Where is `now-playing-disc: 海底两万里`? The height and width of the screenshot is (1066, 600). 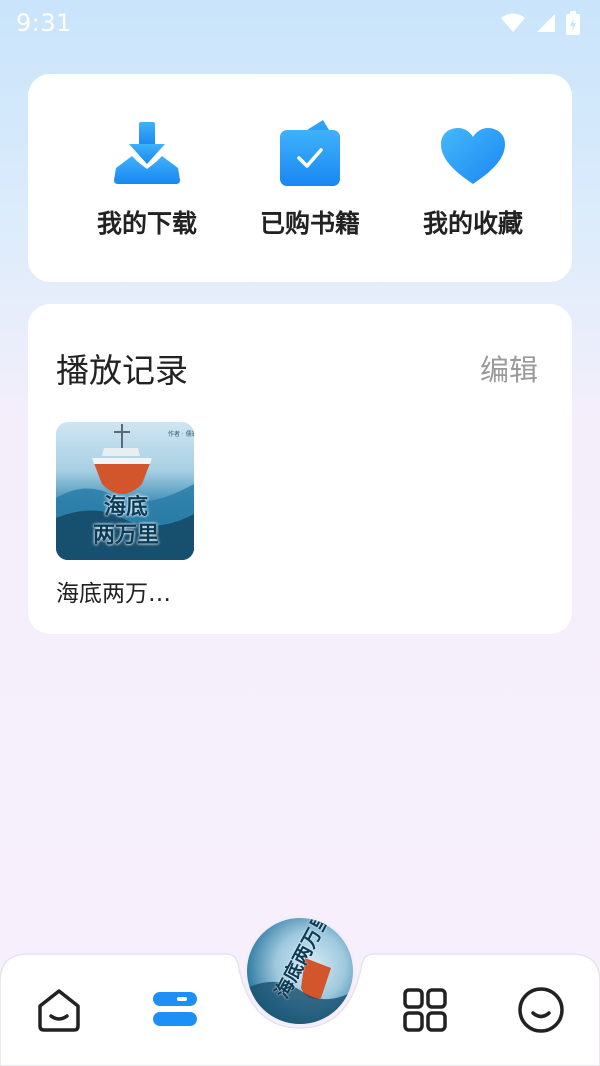
now-playing-disc: 海底两万里 is located at coordinates (300, 971).